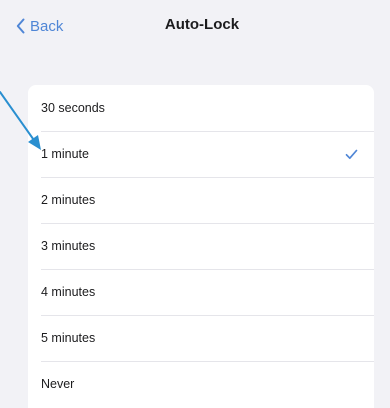 The height and width of the screenshot is (408, 390). Describe the element at coordinates (68, 338) in the screenshot. I see `option-label: 5 minutes` at that location.